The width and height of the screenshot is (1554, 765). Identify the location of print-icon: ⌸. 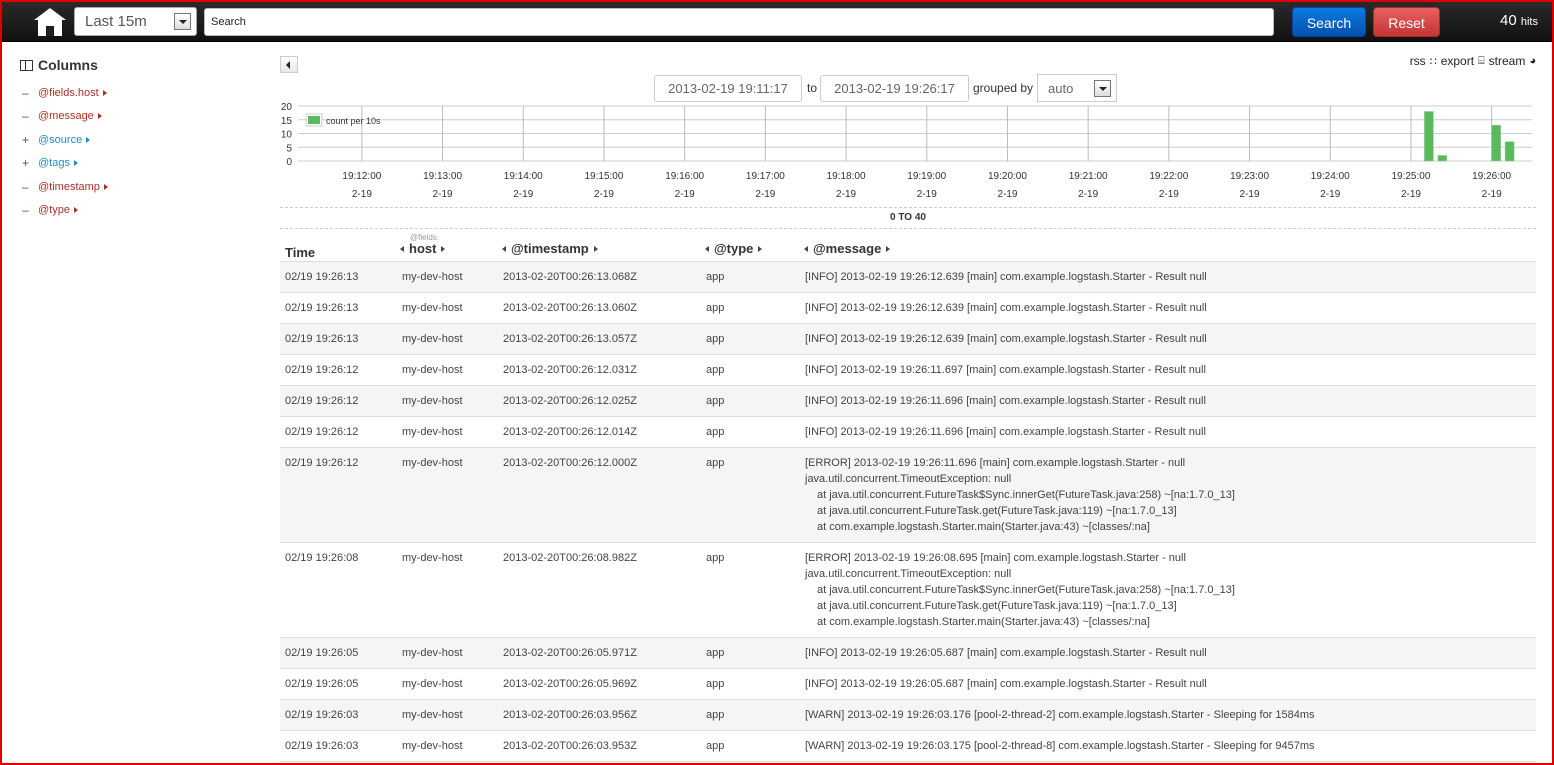
(1481, 61).